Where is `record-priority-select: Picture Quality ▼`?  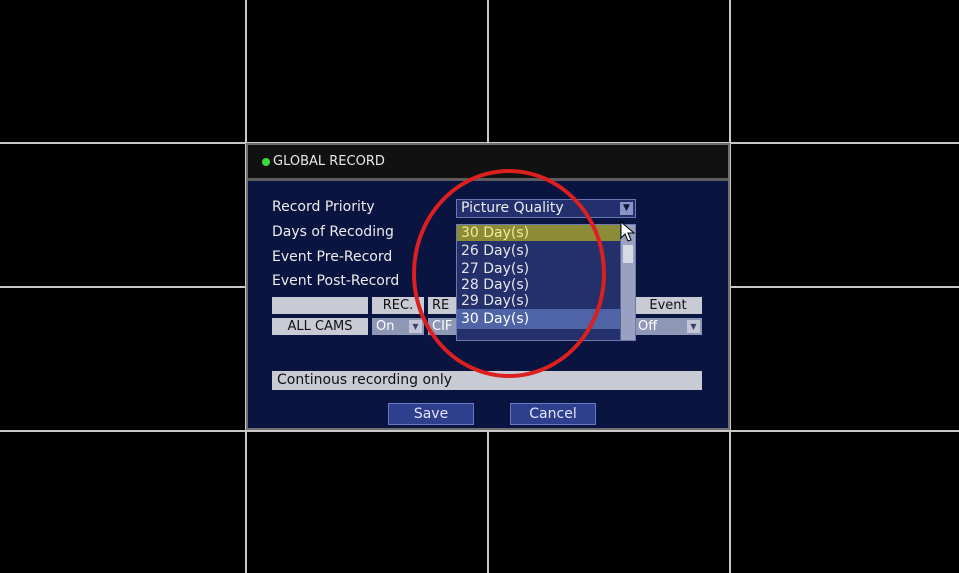
record-priority-select: Picture Quality ▼ is located at coordinates (546, 208).